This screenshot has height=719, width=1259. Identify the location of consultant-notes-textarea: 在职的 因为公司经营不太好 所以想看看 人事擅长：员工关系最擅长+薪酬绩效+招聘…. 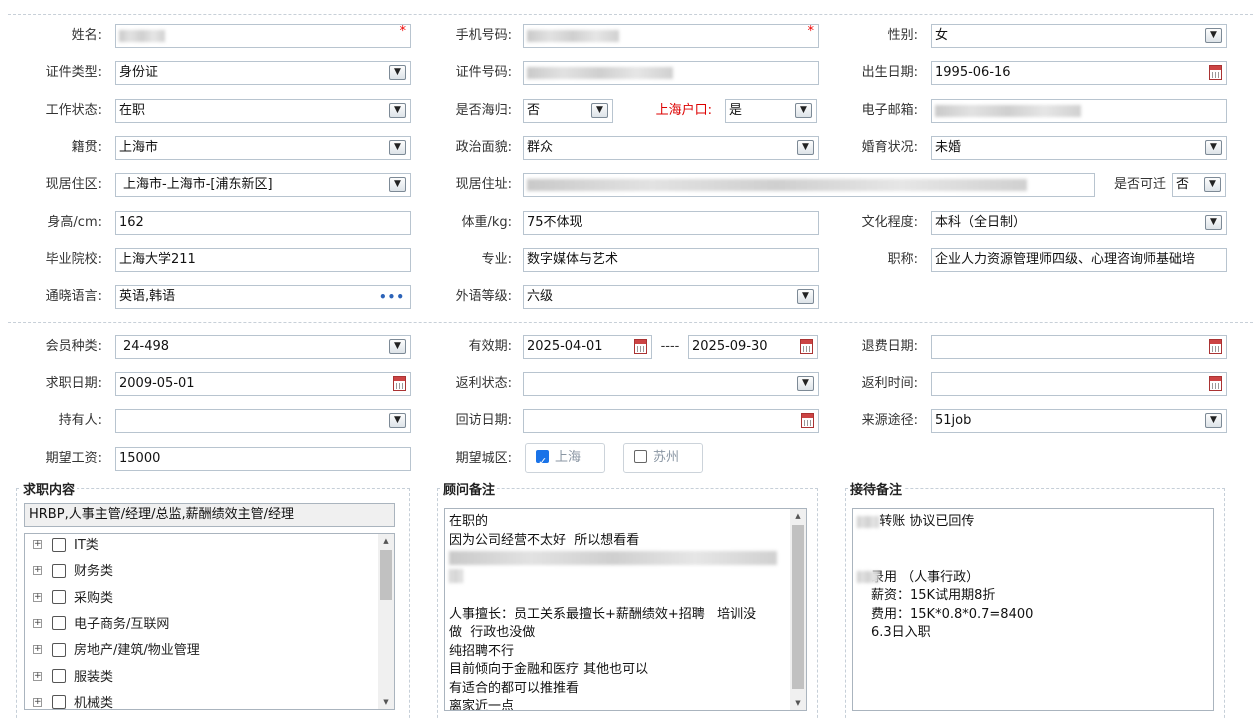
(625, 609).